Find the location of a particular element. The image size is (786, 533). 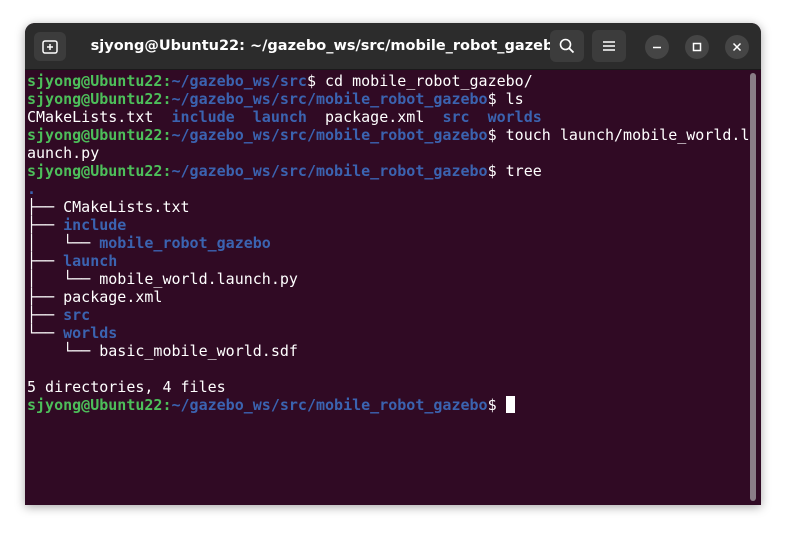

terminal-line: └── worlds is located at coordinates (387, 333).